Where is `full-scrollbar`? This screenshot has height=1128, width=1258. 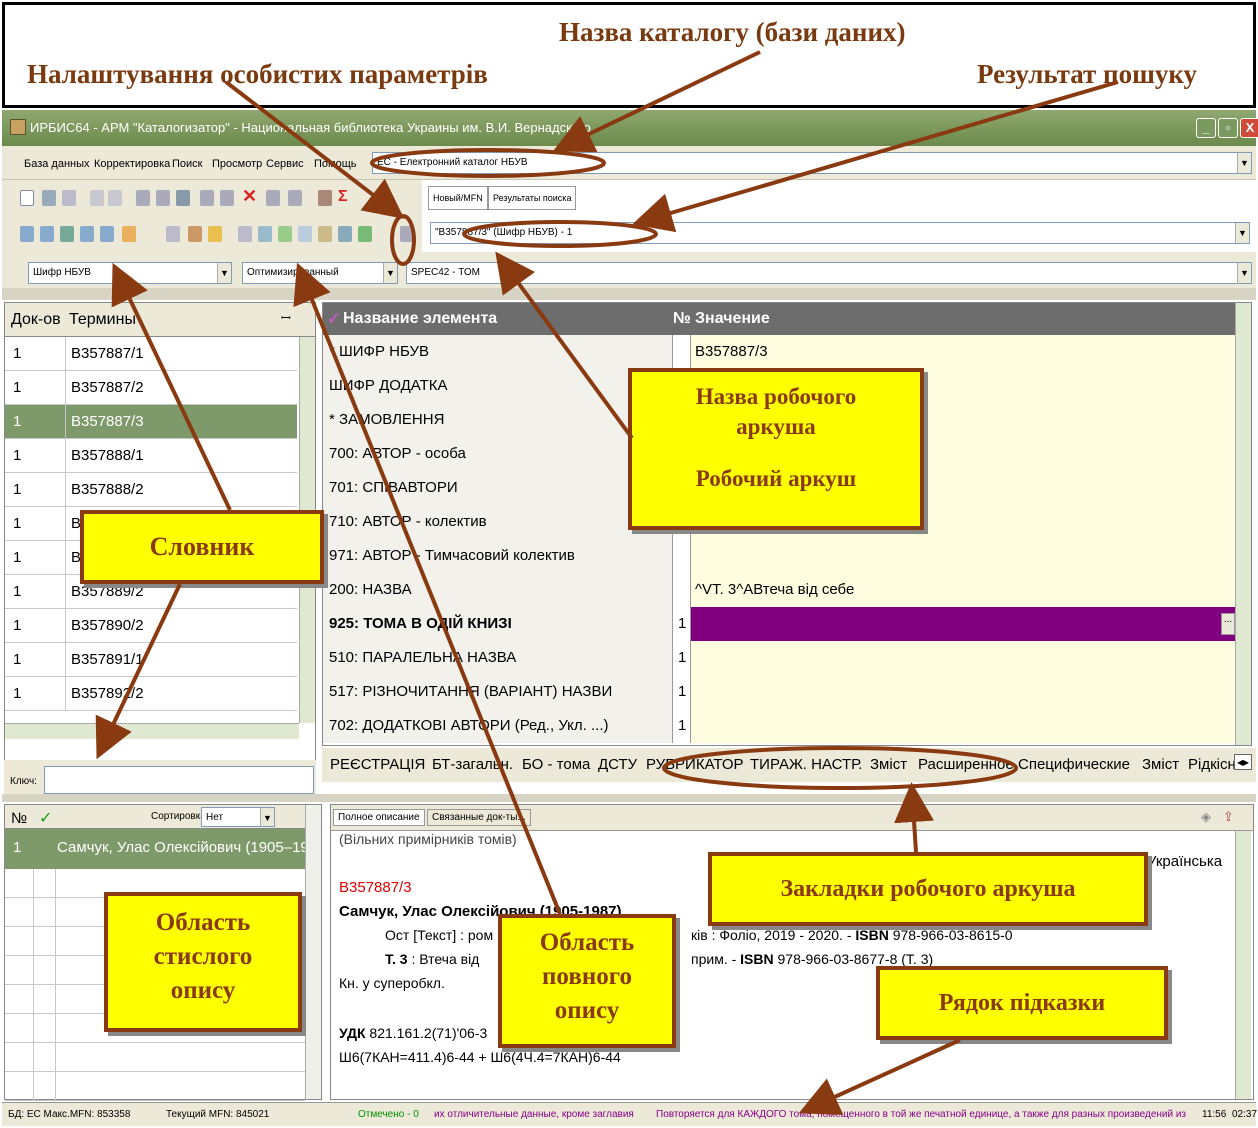 full-scrollbar is located at coordinates (1243, 965).